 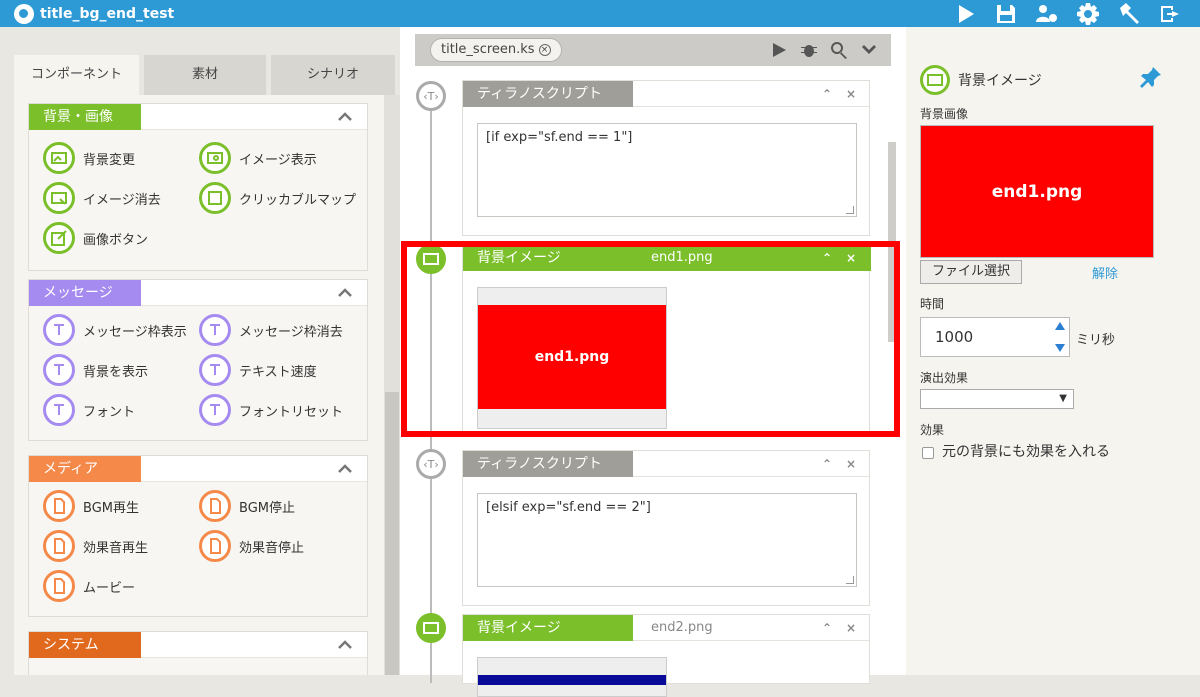 I want to click on script-text: [if exp="sf.end == 1"], so click(x=559, y=137).